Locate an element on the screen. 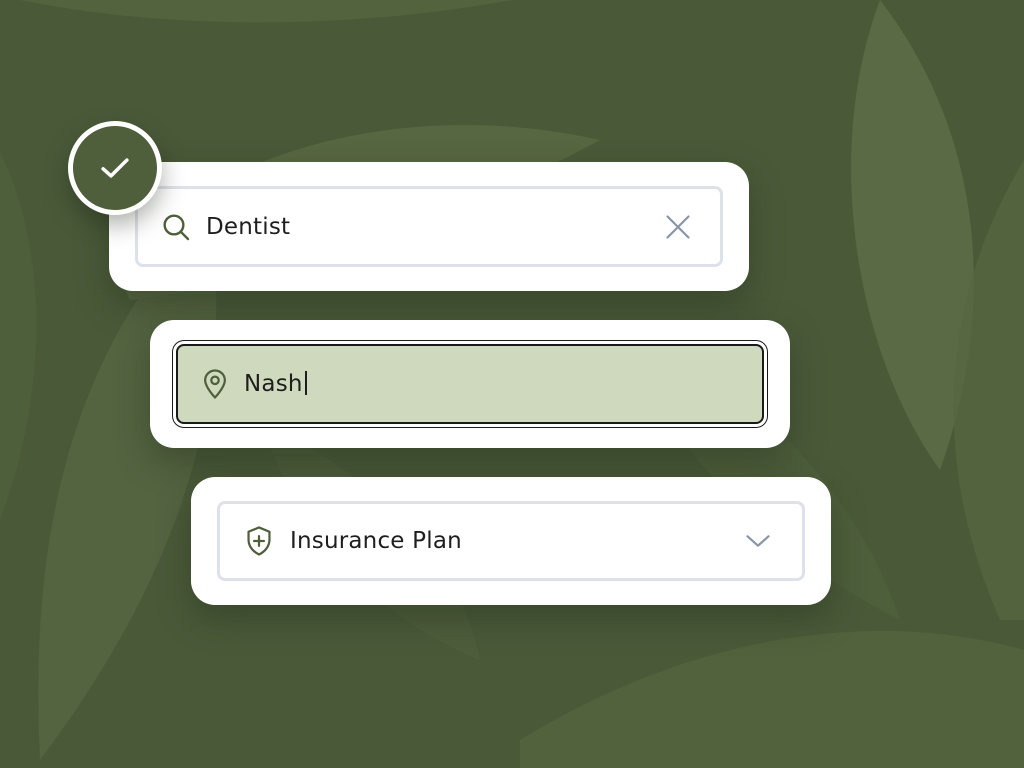  location-input: Nash is located at coordinates (470, 384).